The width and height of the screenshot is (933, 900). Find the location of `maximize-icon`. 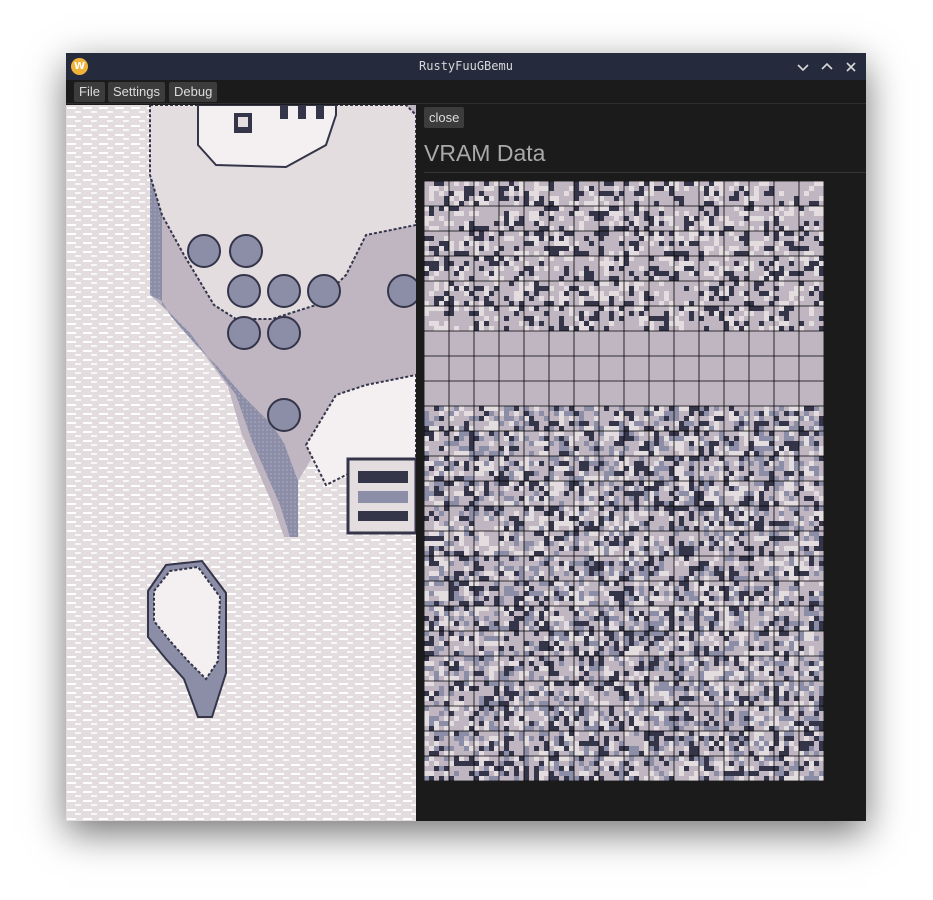

maximize-icon is located at coordinates (827, 66).